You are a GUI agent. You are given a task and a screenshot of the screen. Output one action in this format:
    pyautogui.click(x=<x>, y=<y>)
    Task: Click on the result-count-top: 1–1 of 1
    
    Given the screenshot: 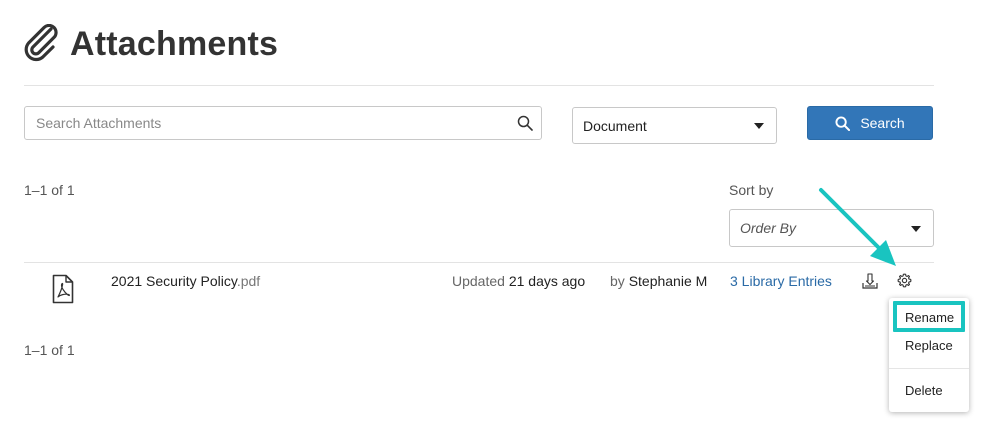 What is the action you would take?
    pyautogui.click(x=49, y=190)
    